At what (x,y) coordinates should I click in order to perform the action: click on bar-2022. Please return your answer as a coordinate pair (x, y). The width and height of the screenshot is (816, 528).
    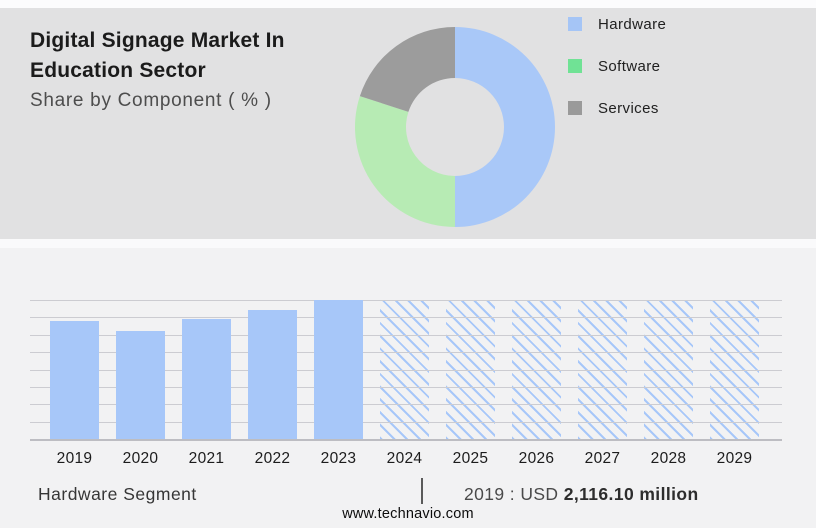
    Looking at the image, I should click on (272, 374).